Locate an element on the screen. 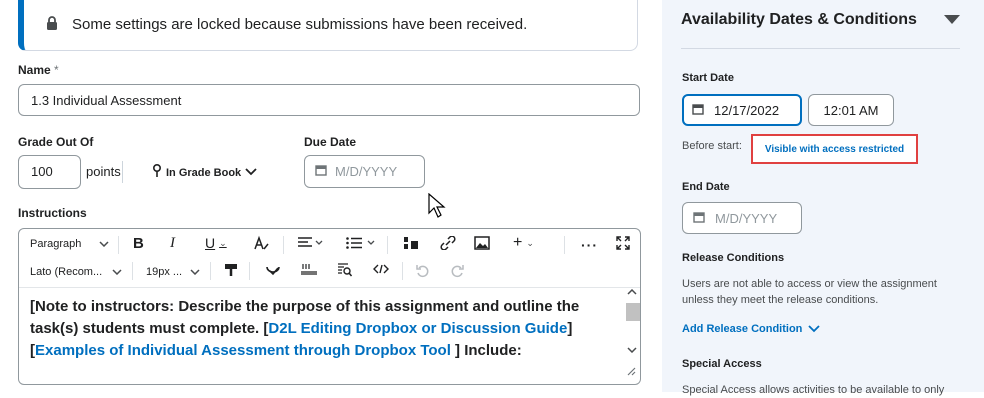 The width and height of the screenshot is (984, 398). underline-icon: U ⌄ is located at coordinates (216, 243).